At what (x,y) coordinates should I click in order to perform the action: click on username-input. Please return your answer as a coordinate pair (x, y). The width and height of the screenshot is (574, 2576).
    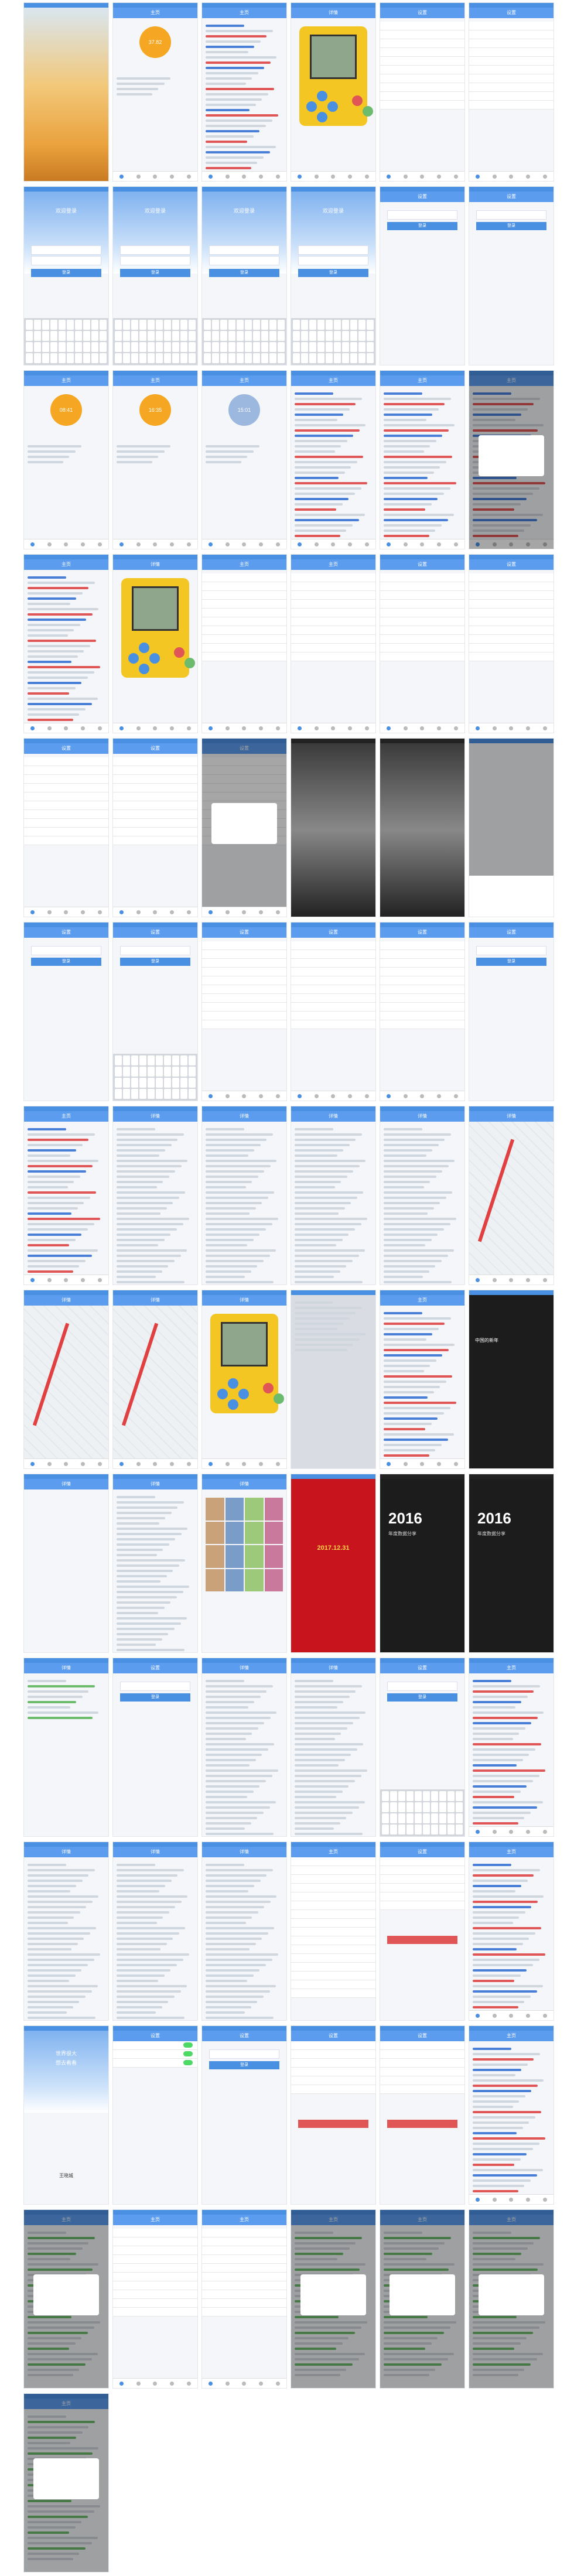
    Looking at the image, I should click on (155, 250).